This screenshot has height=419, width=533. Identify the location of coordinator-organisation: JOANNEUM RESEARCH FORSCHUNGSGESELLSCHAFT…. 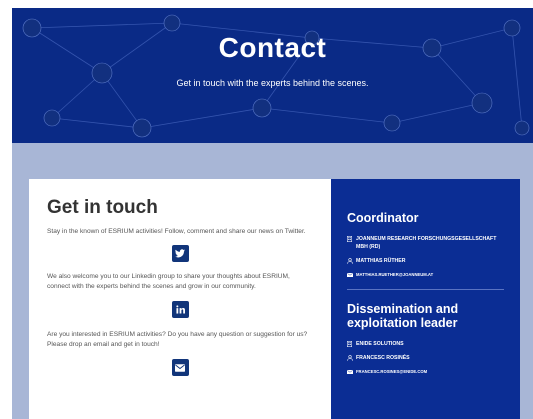
(425, 243).